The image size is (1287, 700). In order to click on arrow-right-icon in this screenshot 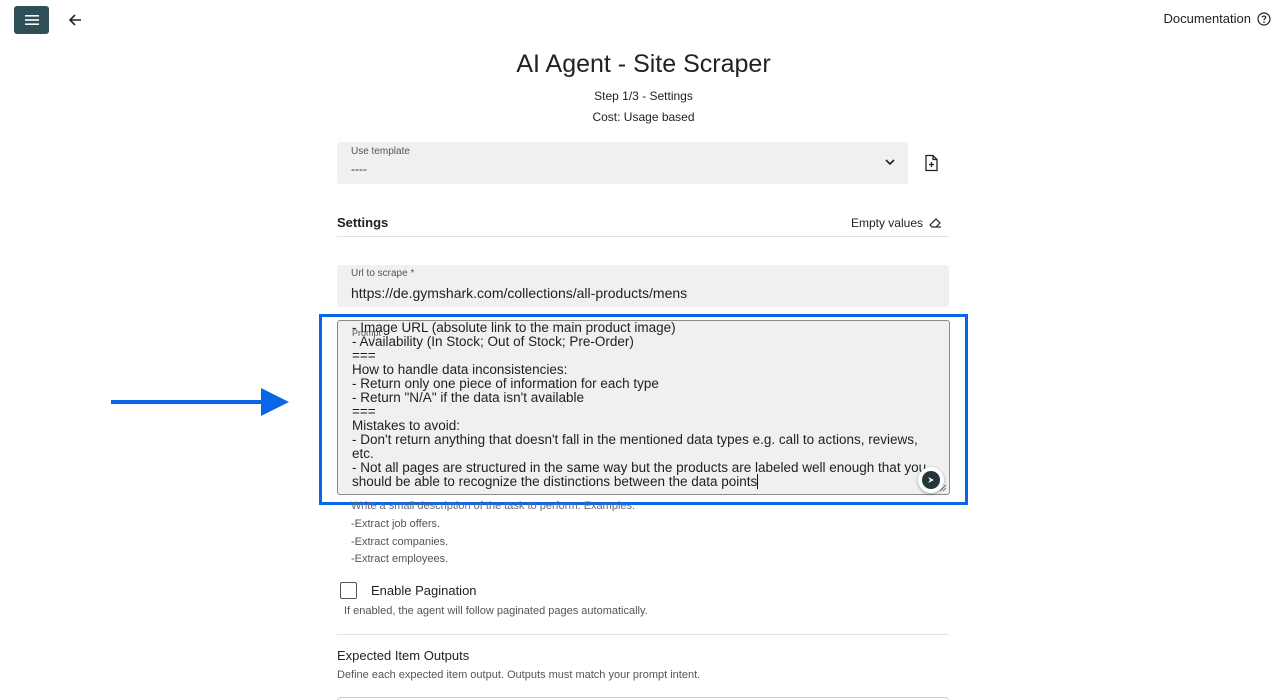, I will do `click(200, 402)`.